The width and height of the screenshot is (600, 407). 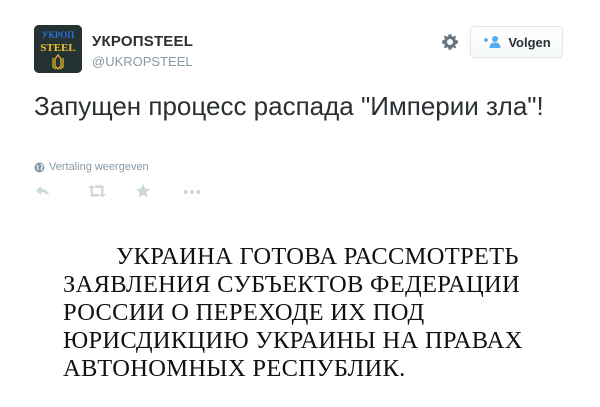 What do you see at coordinates (192, 191) in the screenshot?
I see `more-icon` at bounding box center [192, 191].